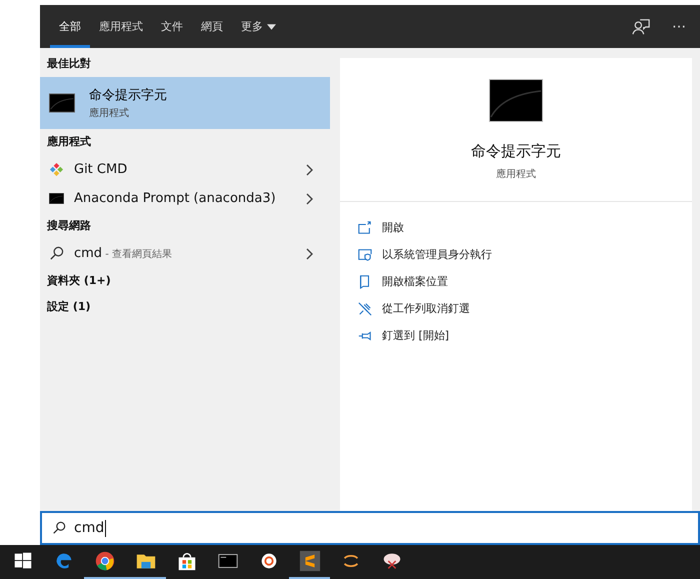  I want to click on feedback-icon, so click(641, 27).